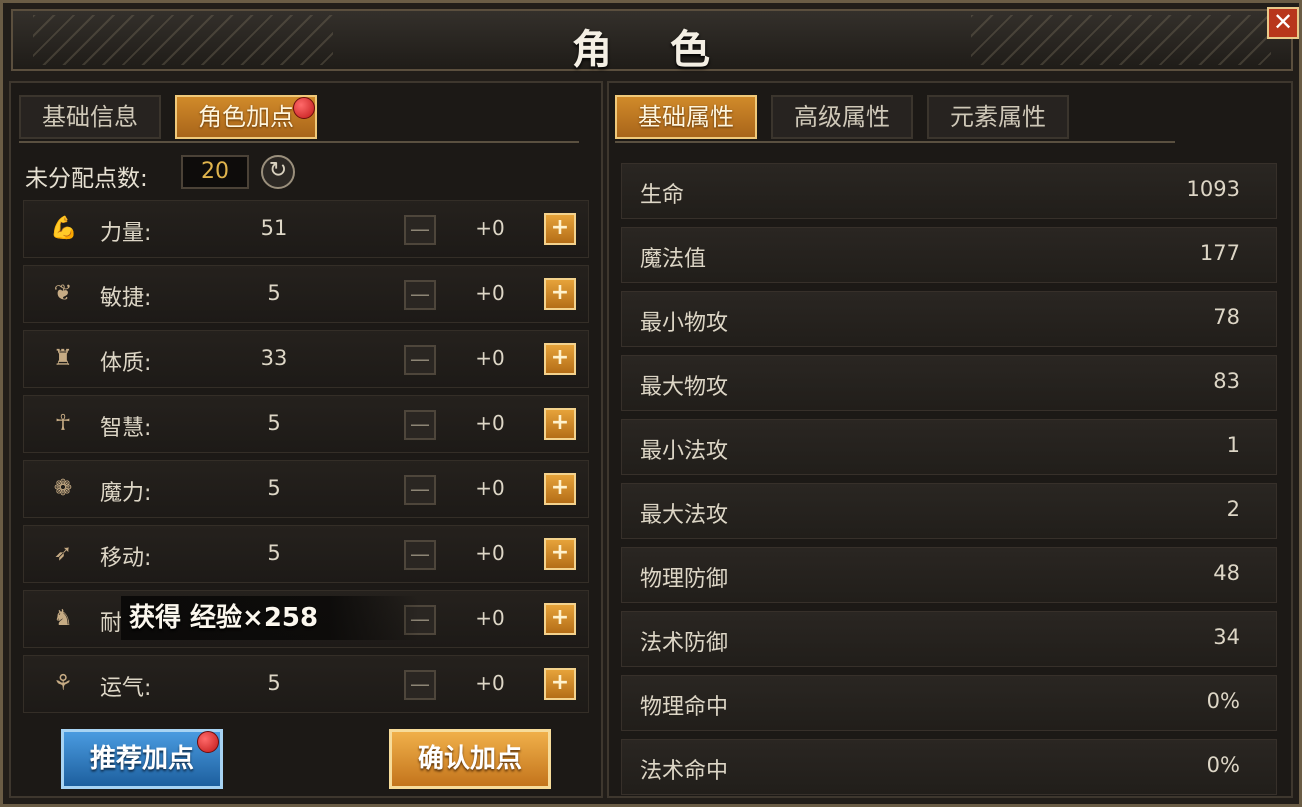 The width and height of the screenshot is (1302, 807). What do you see at coordinates (684, 643) in the screenshot?
I see `attribute-label: 法术防御` at bounding box center [684, 643].